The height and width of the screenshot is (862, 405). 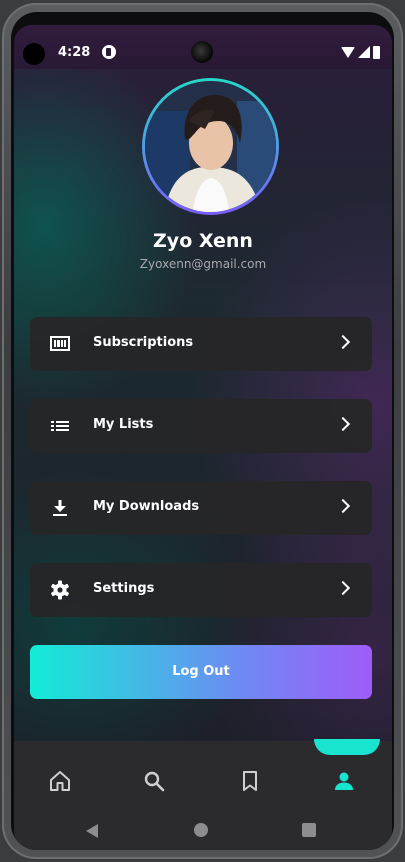 What do you see at coordinates (201, 672) in the screenshot?
I see `logout-button: Log Out` at bounding box center [201, 672].